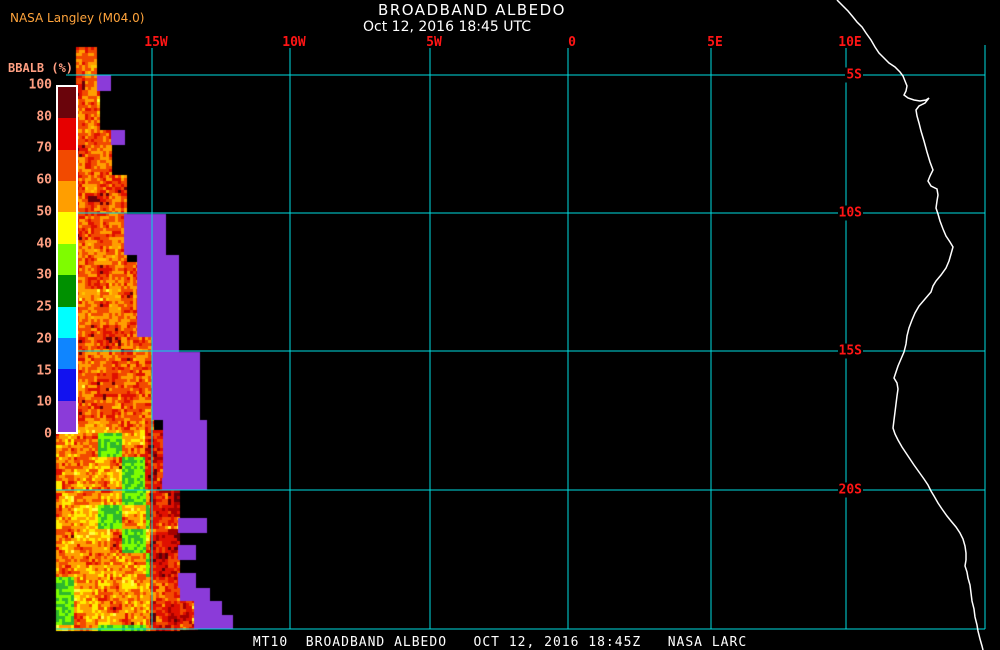  What do you see at coordinates (294, 42) in the screenshot?
I see `longitude-tick-label: 10W` at bounding box center [294, 42].